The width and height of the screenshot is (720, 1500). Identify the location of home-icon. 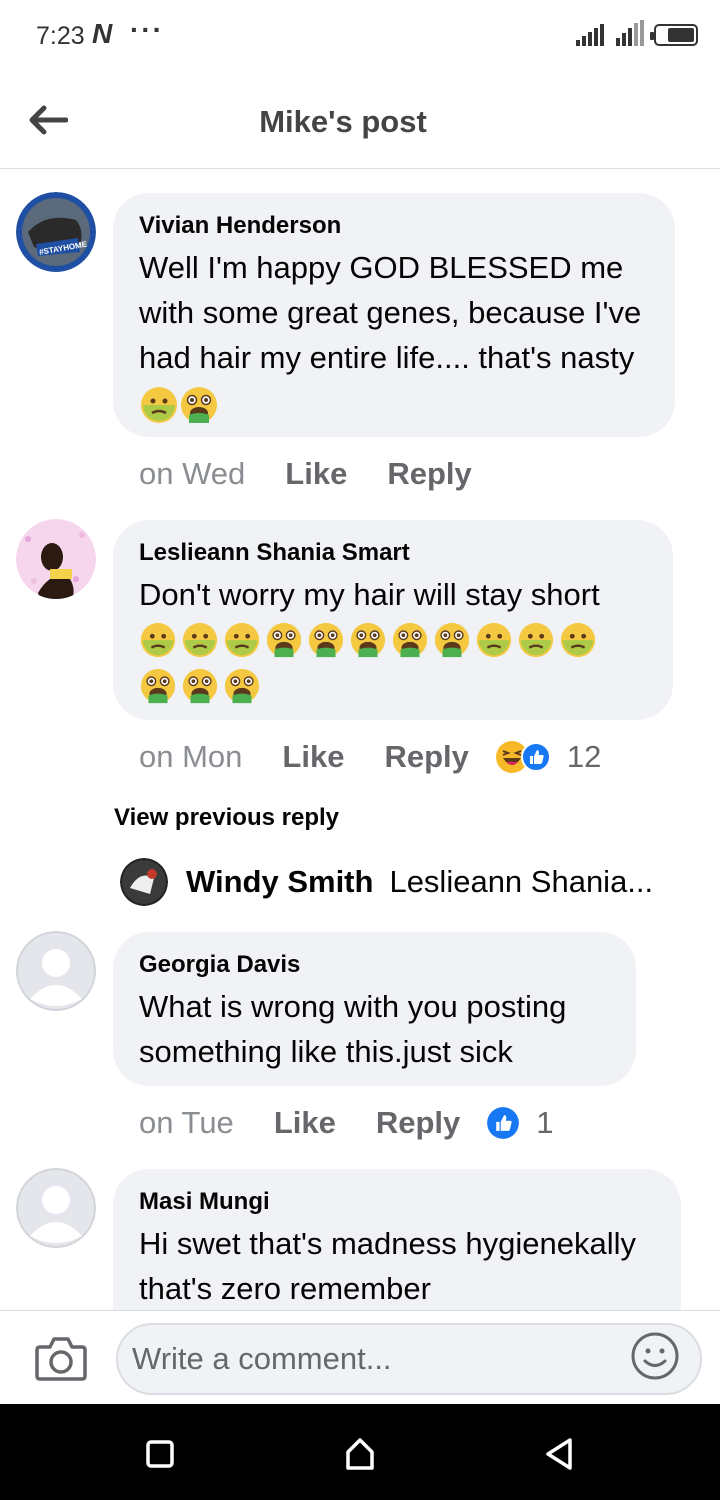
(360, 1454).